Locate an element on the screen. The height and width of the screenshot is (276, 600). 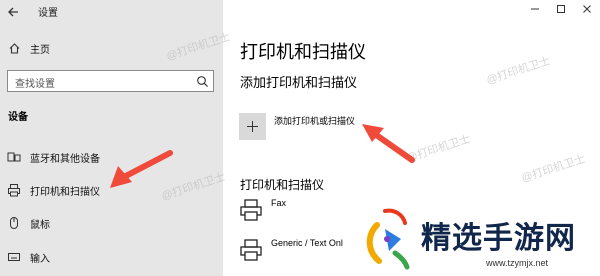
home-icon is located at coordinates (14, 48).